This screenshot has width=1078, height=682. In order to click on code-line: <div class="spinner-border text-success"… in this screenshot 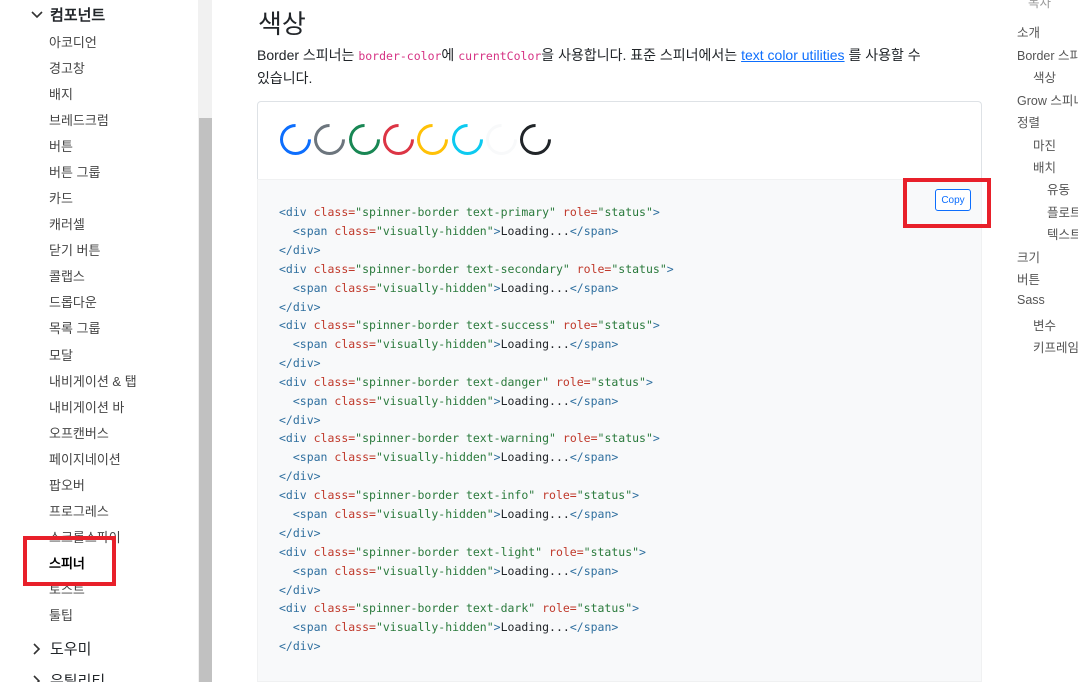, I will do `click(469, 325)`.